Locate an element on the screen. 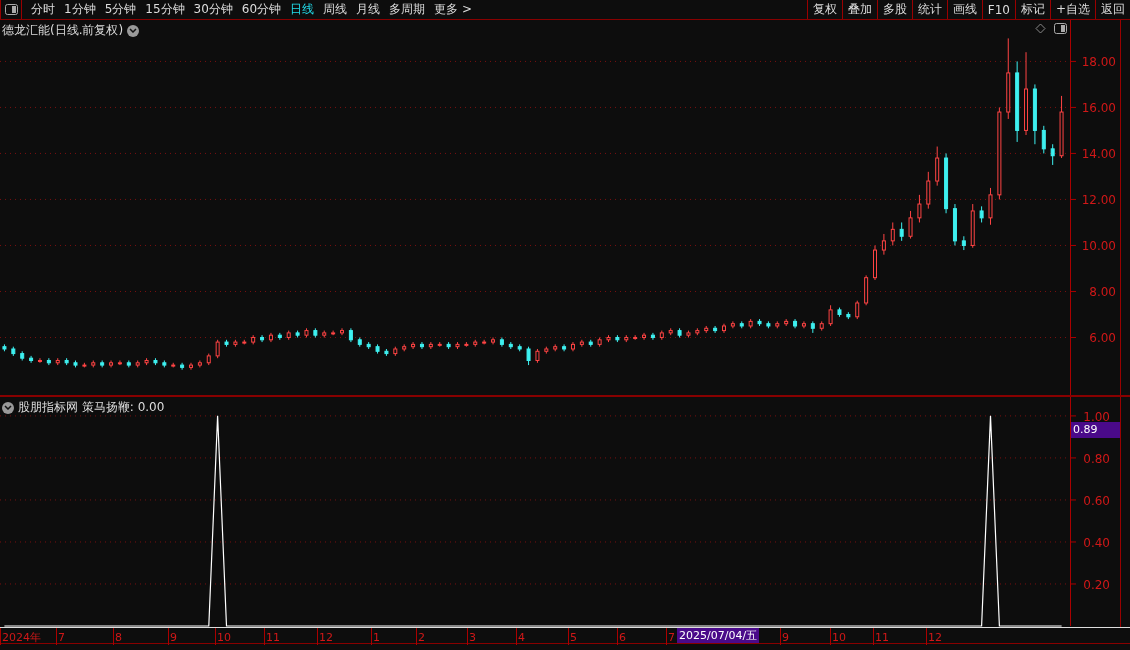 This screenshot has height=650, width=1130. toolbar-button: F10 is located at coordinates (998, 9).